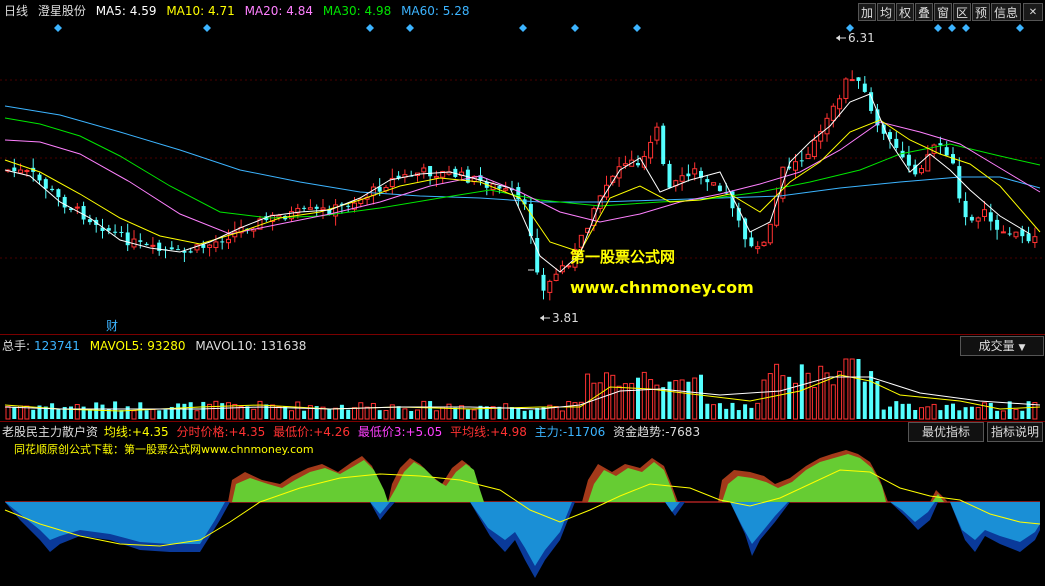  I want to click on volume-chart, so click(522, 387).